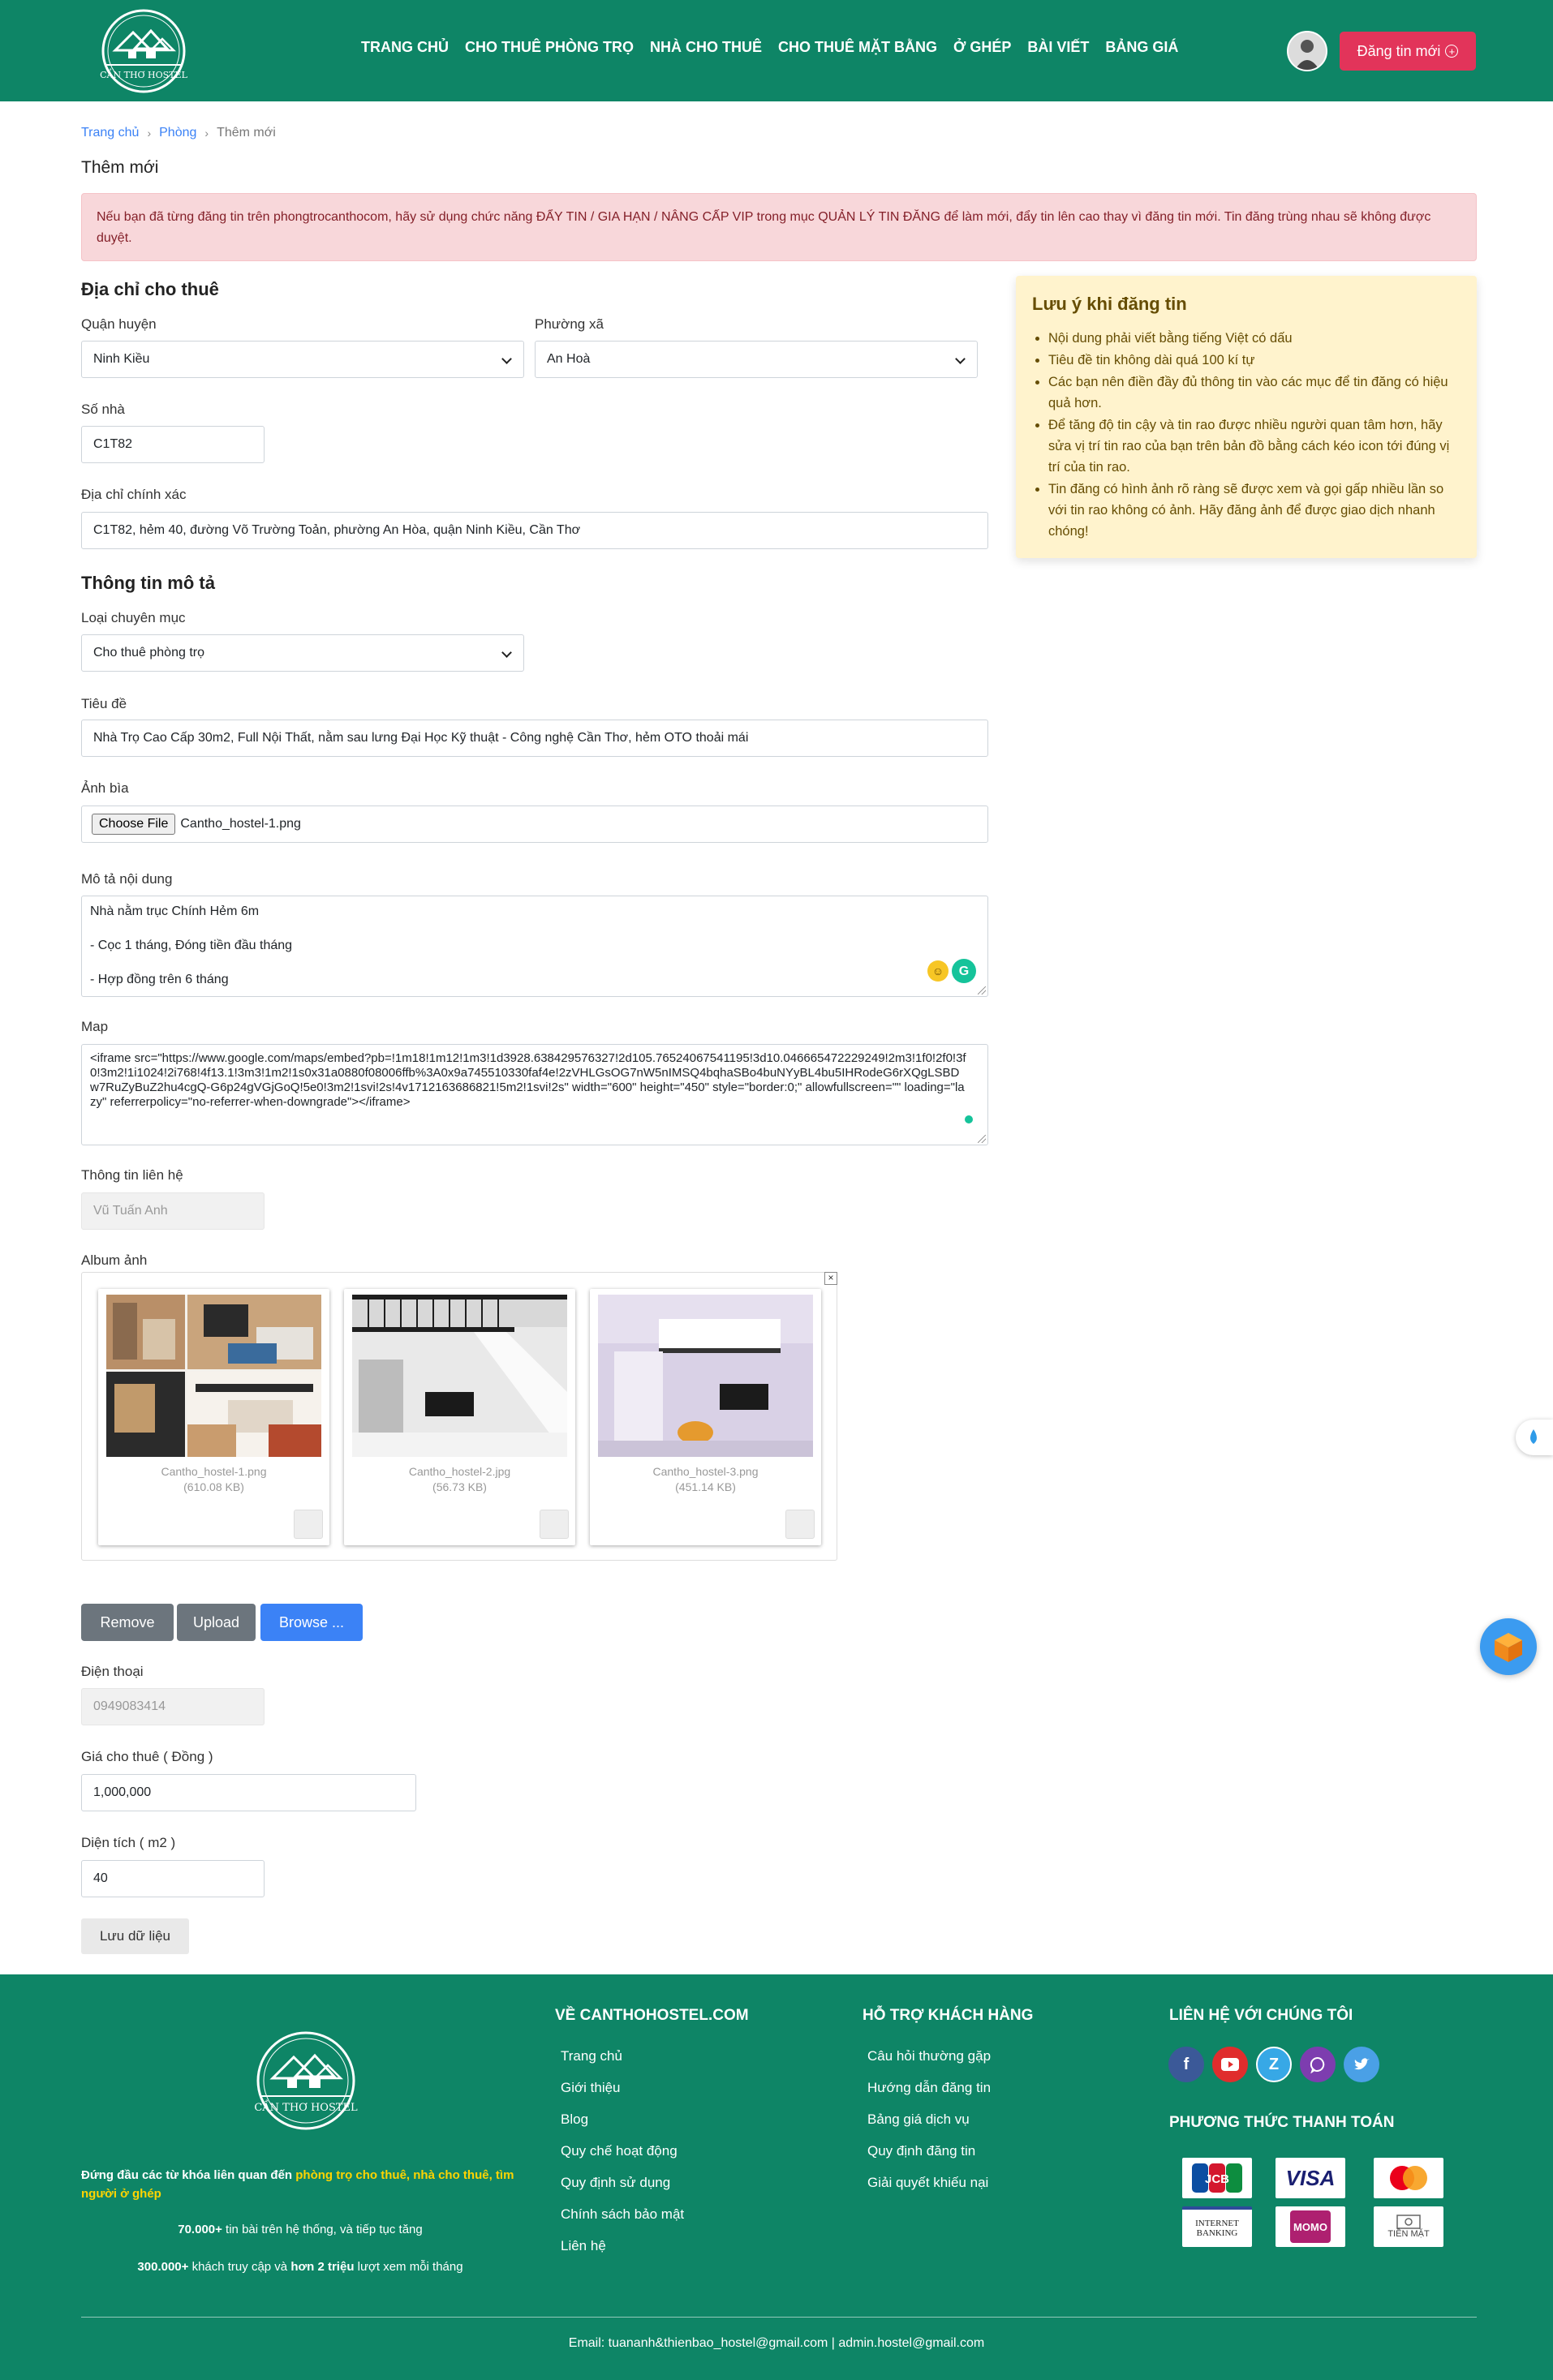 Image resolution: width=1553 pixels, height=2380 pixels. I want to click on viber-icon, so click(1318, 2065).